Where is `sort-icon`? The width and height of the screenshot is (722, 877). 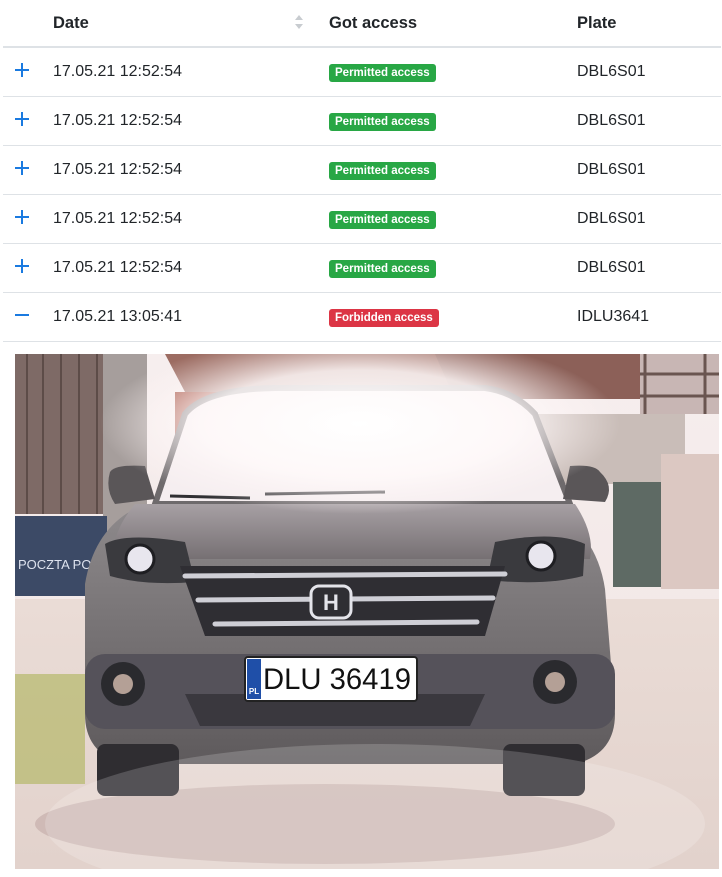
sort-icon is located at coordinates (299, 22).